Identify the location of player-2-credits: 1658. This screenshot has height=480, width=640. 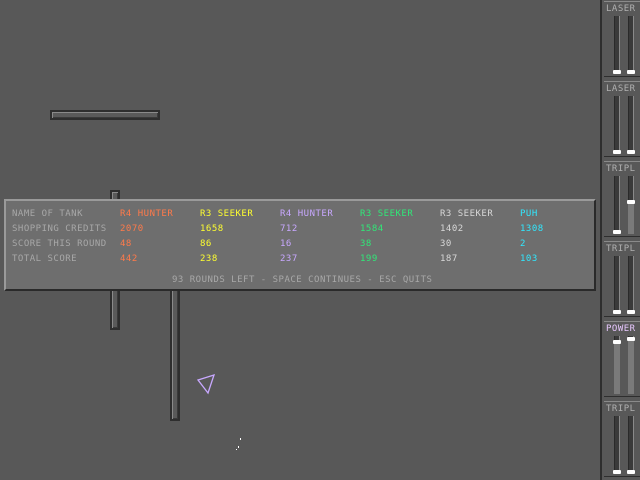
(212, 229).